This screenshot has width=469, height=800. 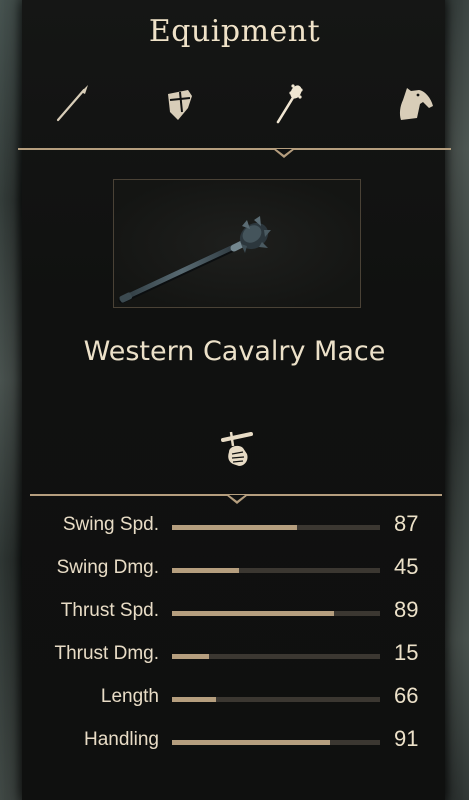 I want to click on tab-horse, so click(x=415, y=104).